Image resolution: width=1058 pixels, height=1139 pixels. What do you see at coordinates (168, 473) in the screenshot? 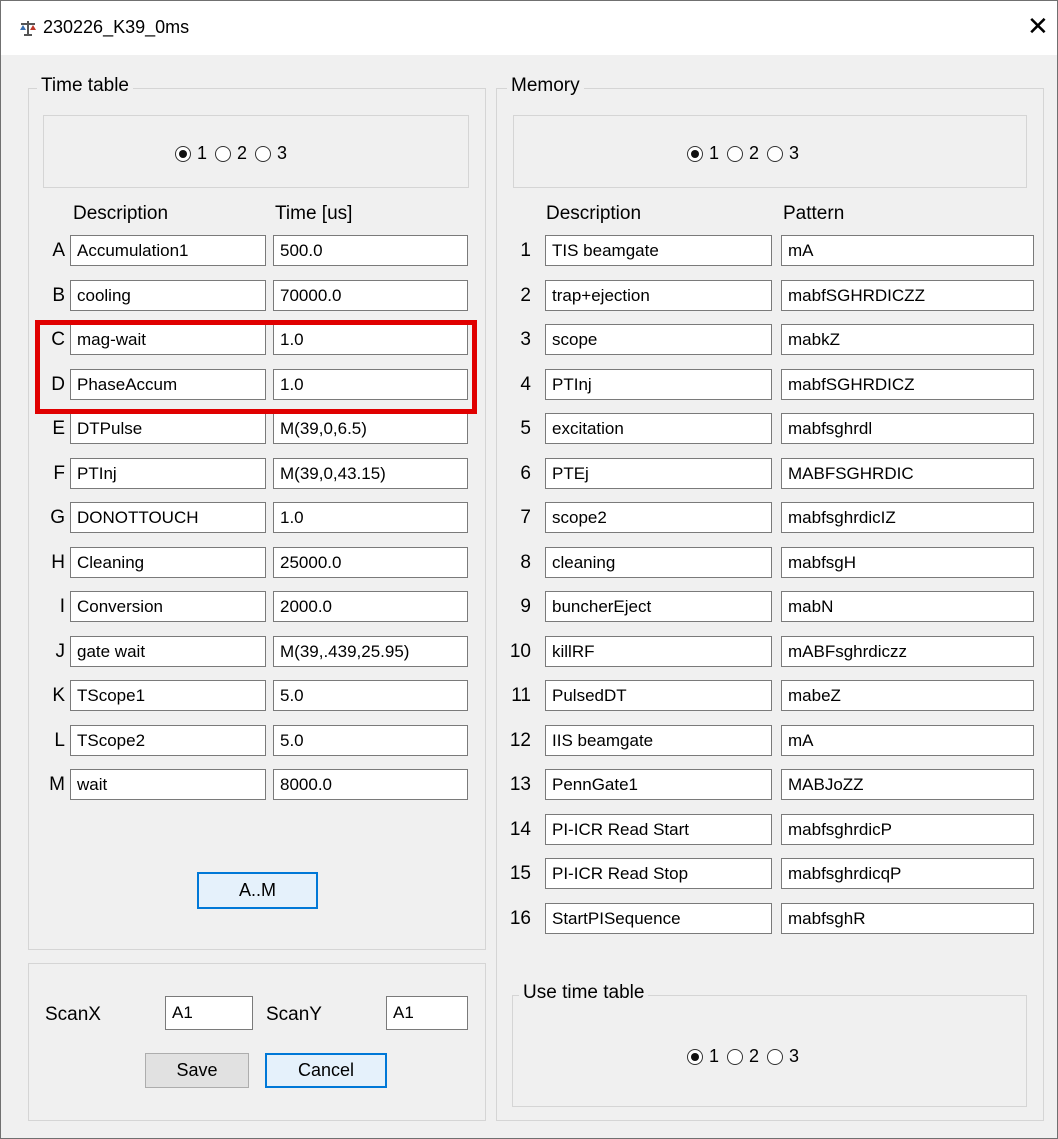
I see `time-table-desc-field: PTInj` at bounding box center [168, 473].